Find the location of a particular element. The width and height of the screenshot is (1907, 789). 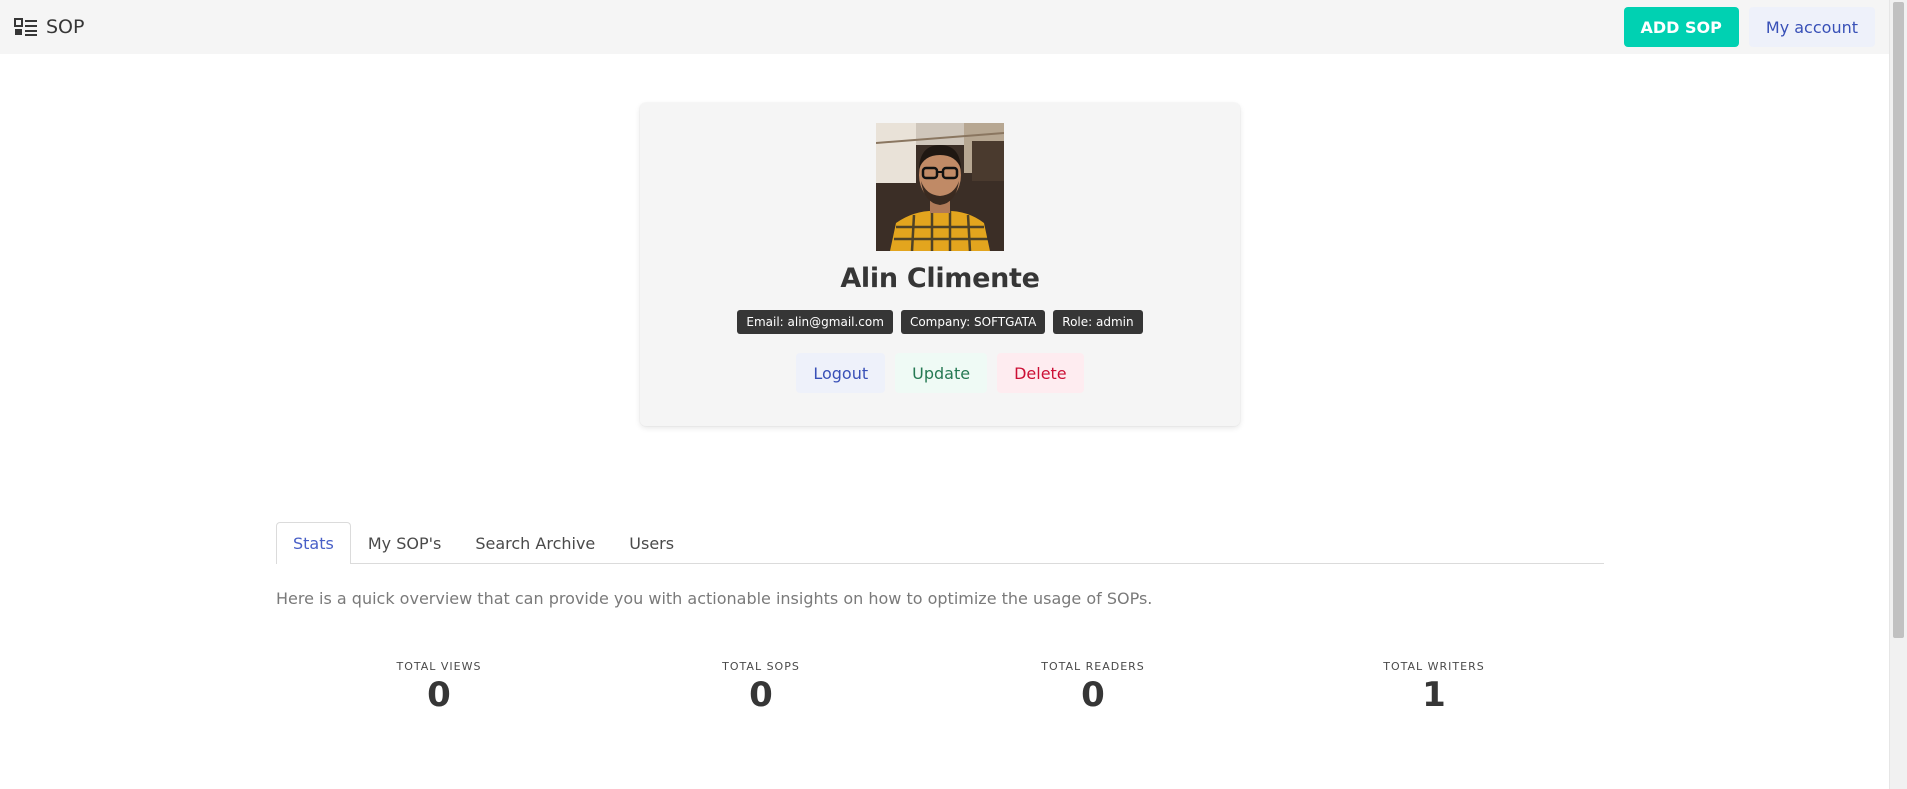

delete-button: Delete is located at coordinates (1040, 373).